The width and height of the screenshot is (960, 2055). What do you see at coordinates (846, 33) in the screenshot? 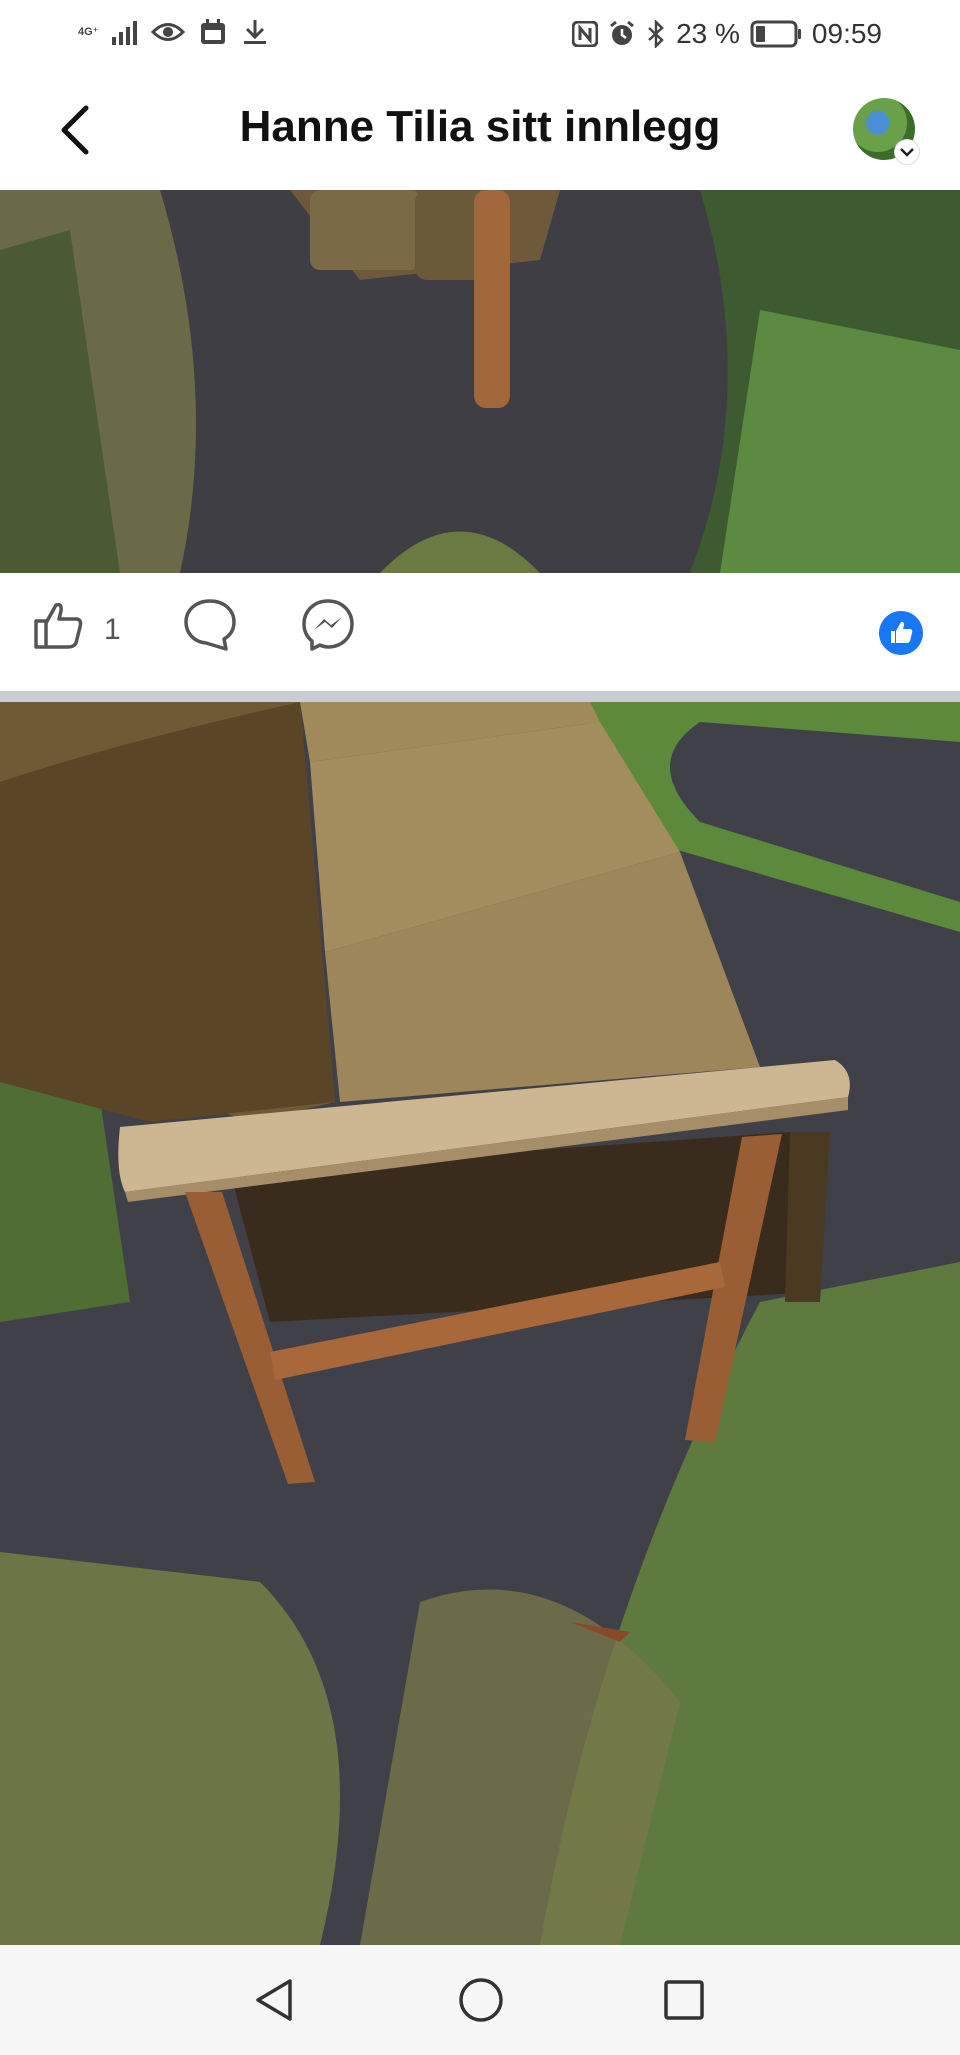
I see `status-time: 09:59` at bounding box center [846, 33].